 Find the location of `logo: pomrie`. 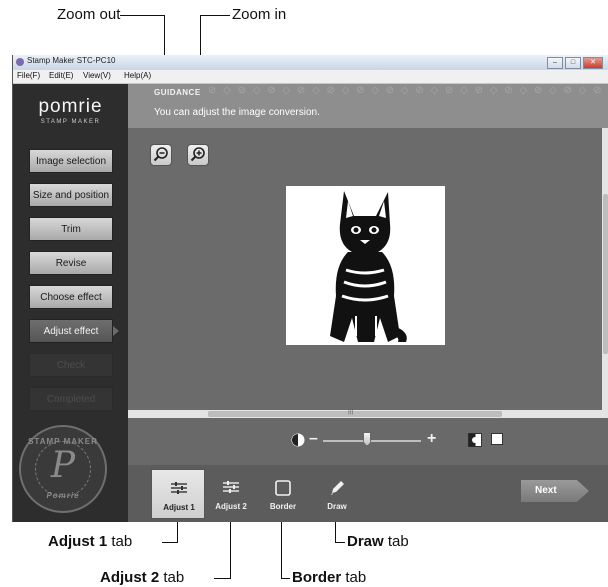

logo: pomrie is located at coordinates (70, 106).